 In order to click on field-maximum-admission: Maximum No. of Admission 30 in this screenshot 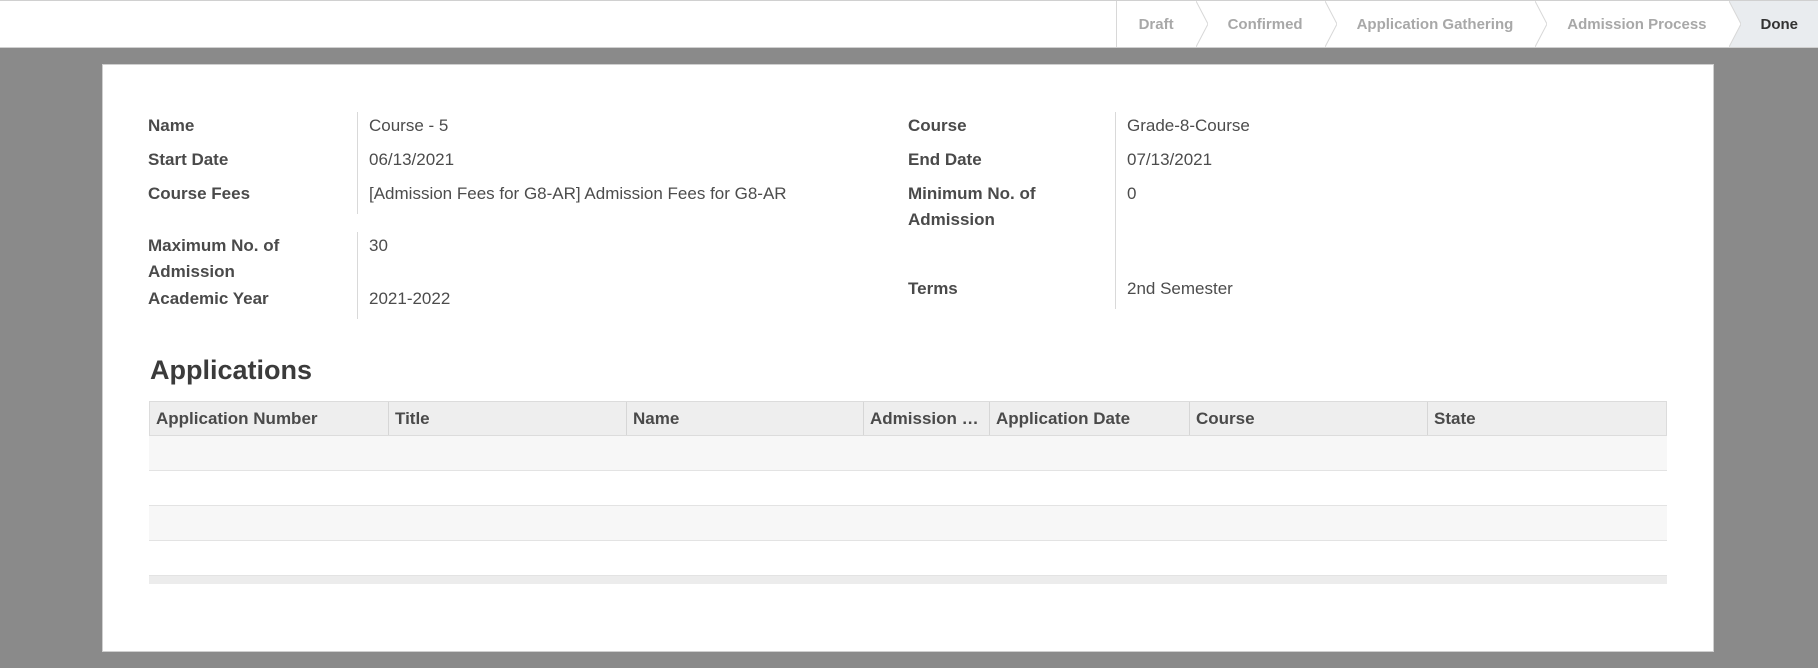, I will do `click(518, 258)`.